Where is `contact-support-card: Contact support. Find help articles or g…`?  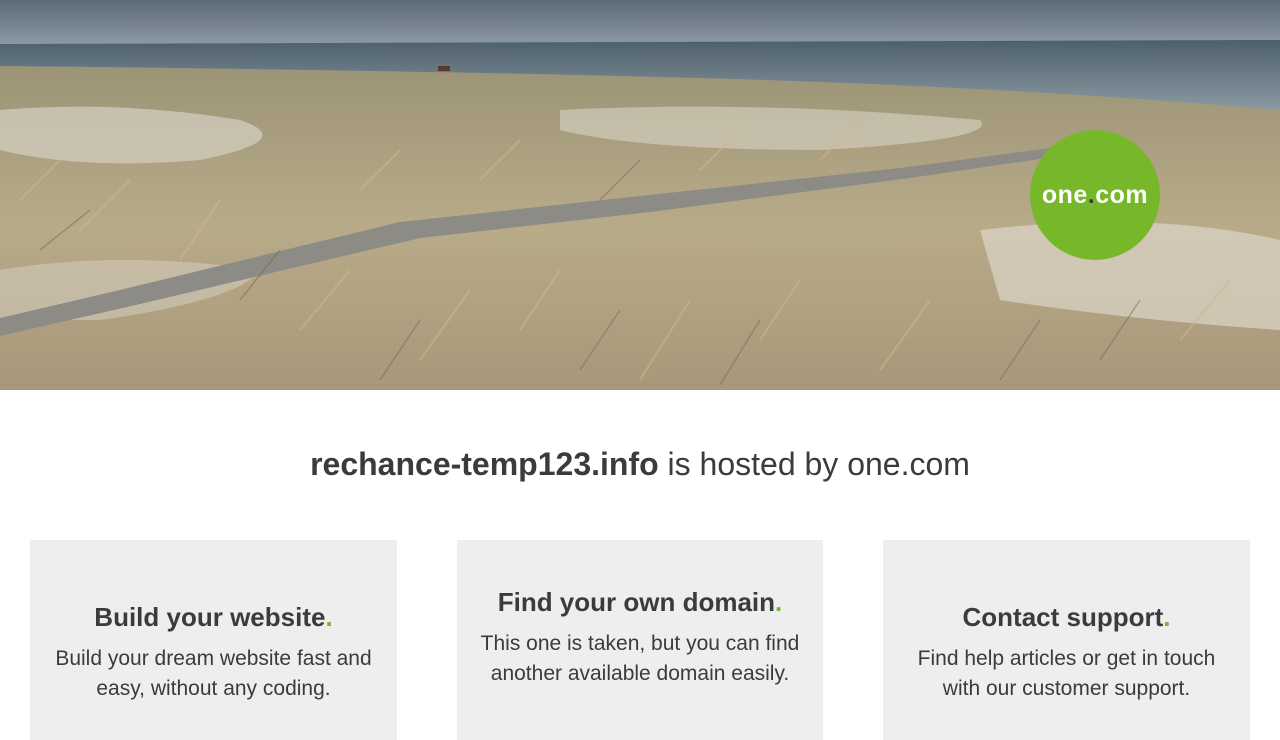
contact-support-card: Contact support. Find help articles or g… is located at coordinates (1066, 640).